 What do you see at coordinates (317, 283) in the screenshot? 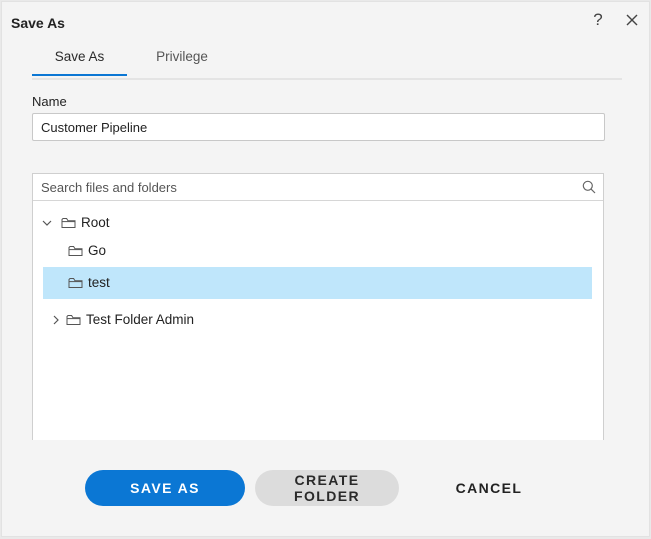
I see `tree-item-test: test` at bounding box center [317, 283].